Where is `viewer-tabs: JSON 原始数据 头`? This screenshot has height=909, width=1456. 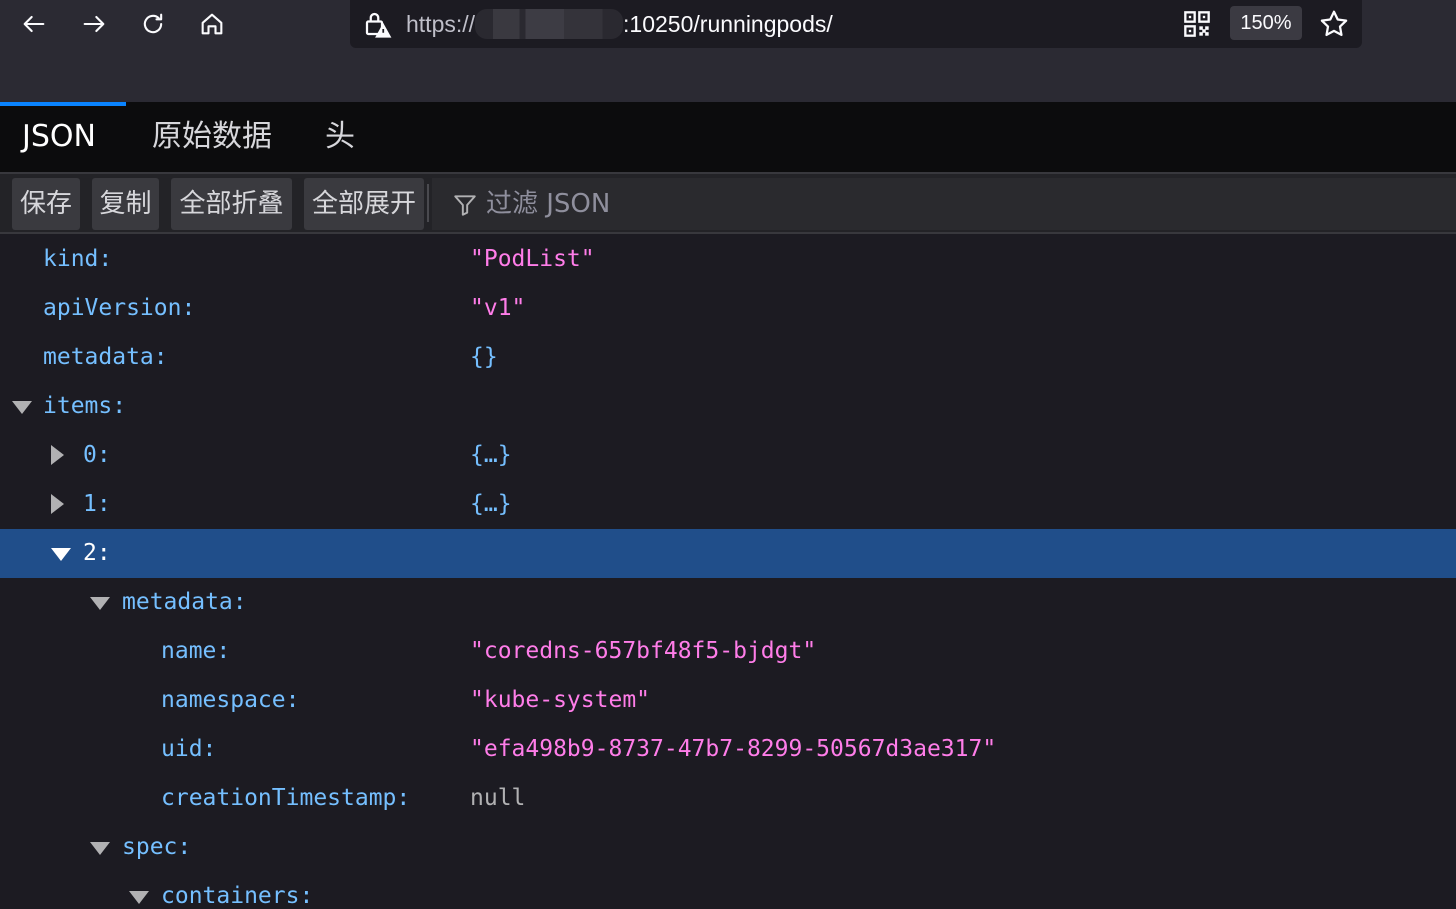 viewer-tabs: JSON 原始数据 头 is located at coordinates (728, 137).